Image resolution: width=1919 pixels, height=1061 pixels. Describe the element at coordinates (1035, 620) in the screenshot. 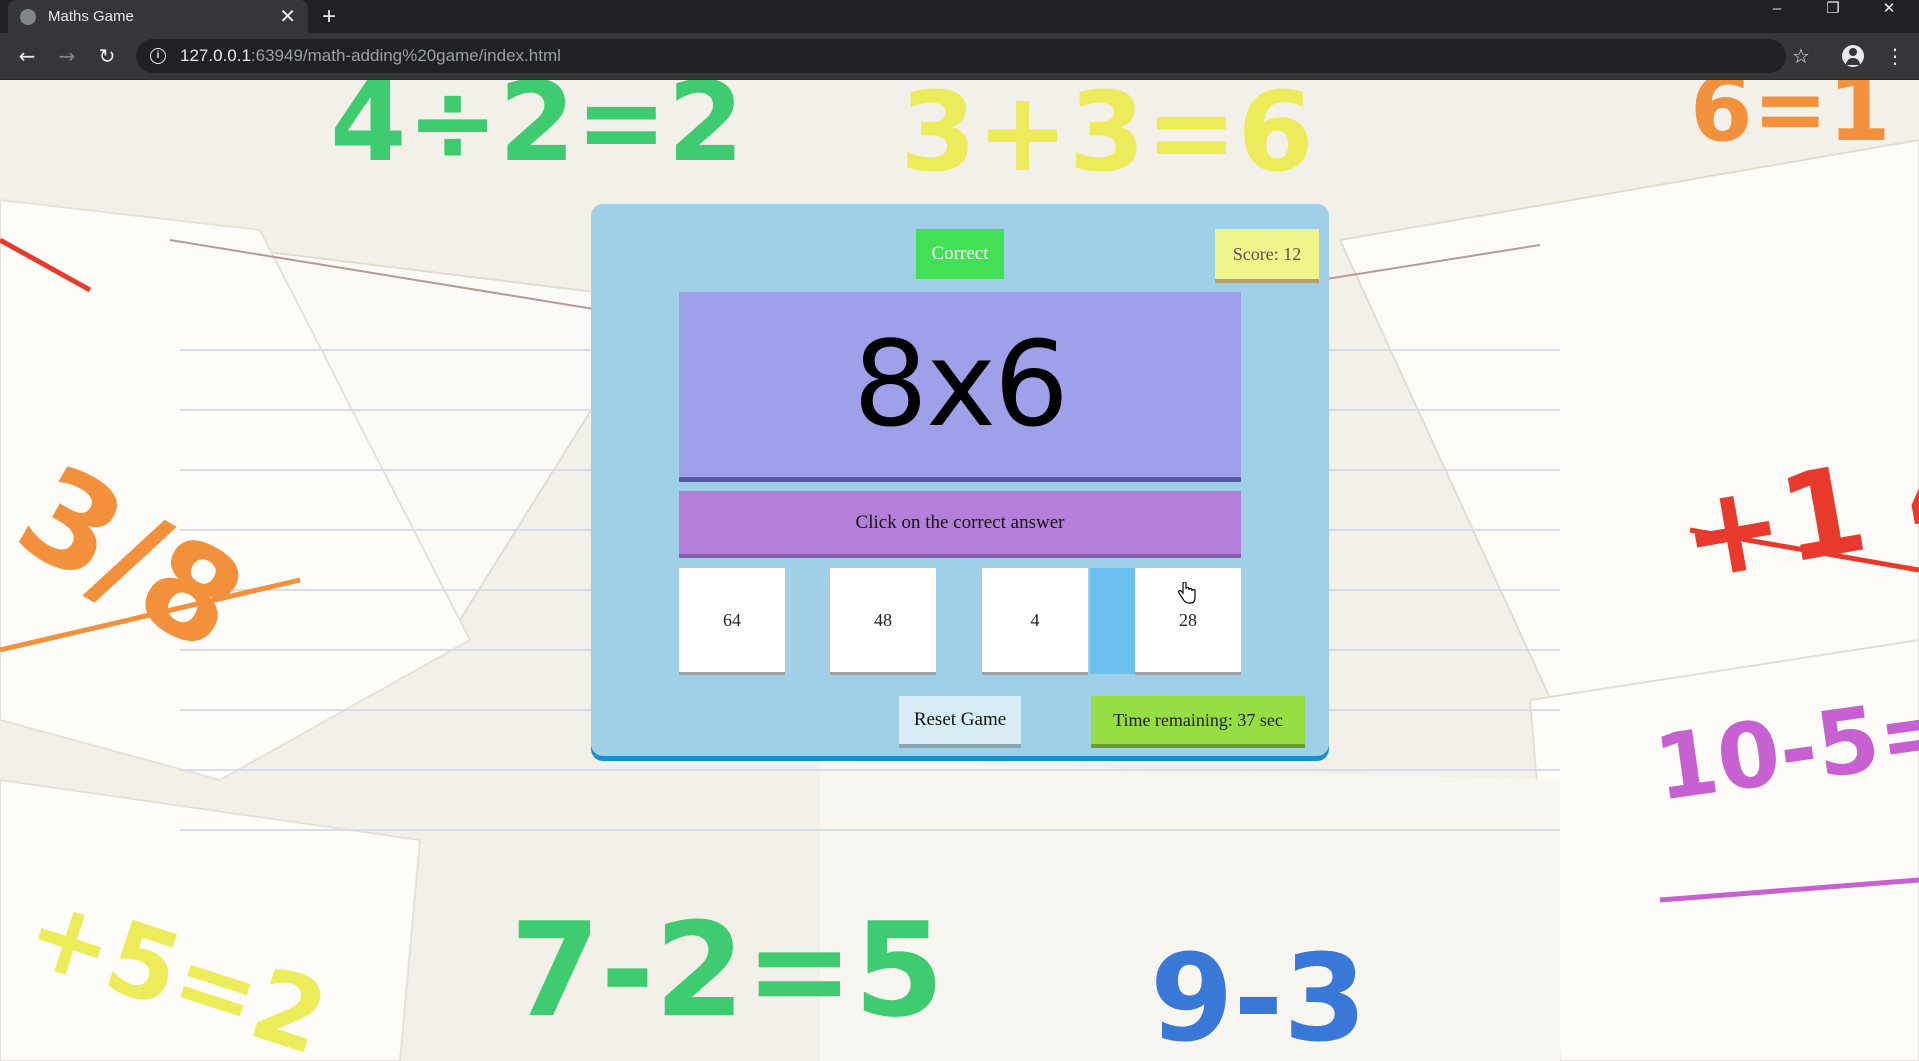

I see `answer-box-3: 4` at that location.